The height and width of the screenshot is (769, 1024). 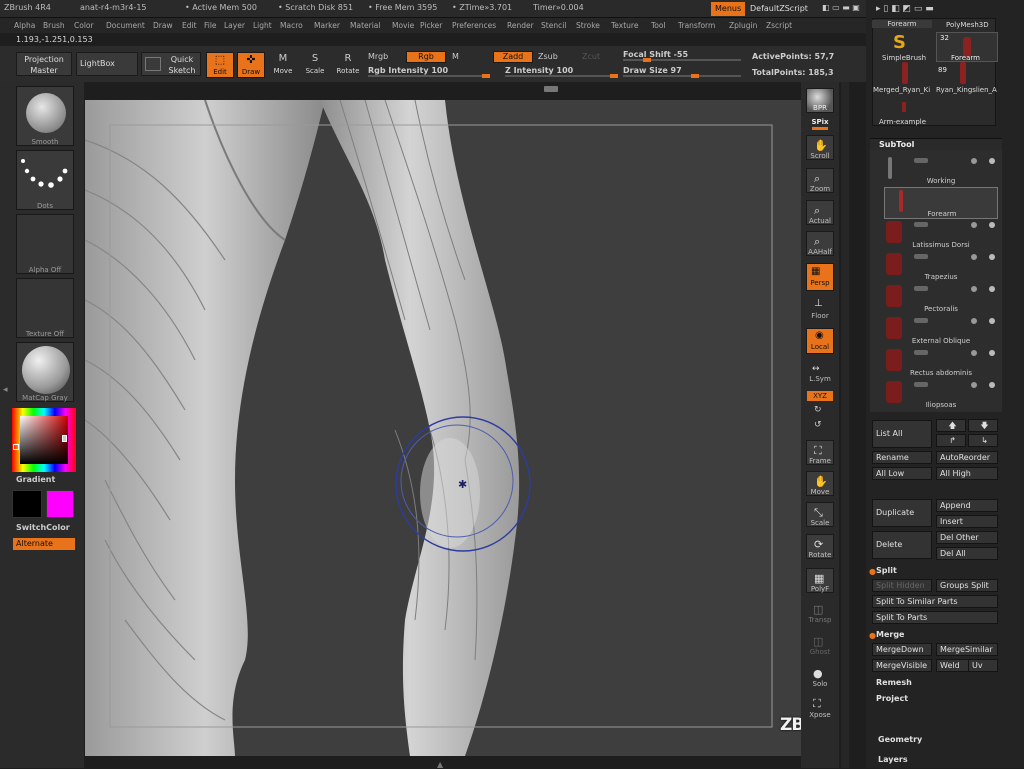 I want to click on polymesh-label: PolyMesh3D, so click(x=967, y=25).